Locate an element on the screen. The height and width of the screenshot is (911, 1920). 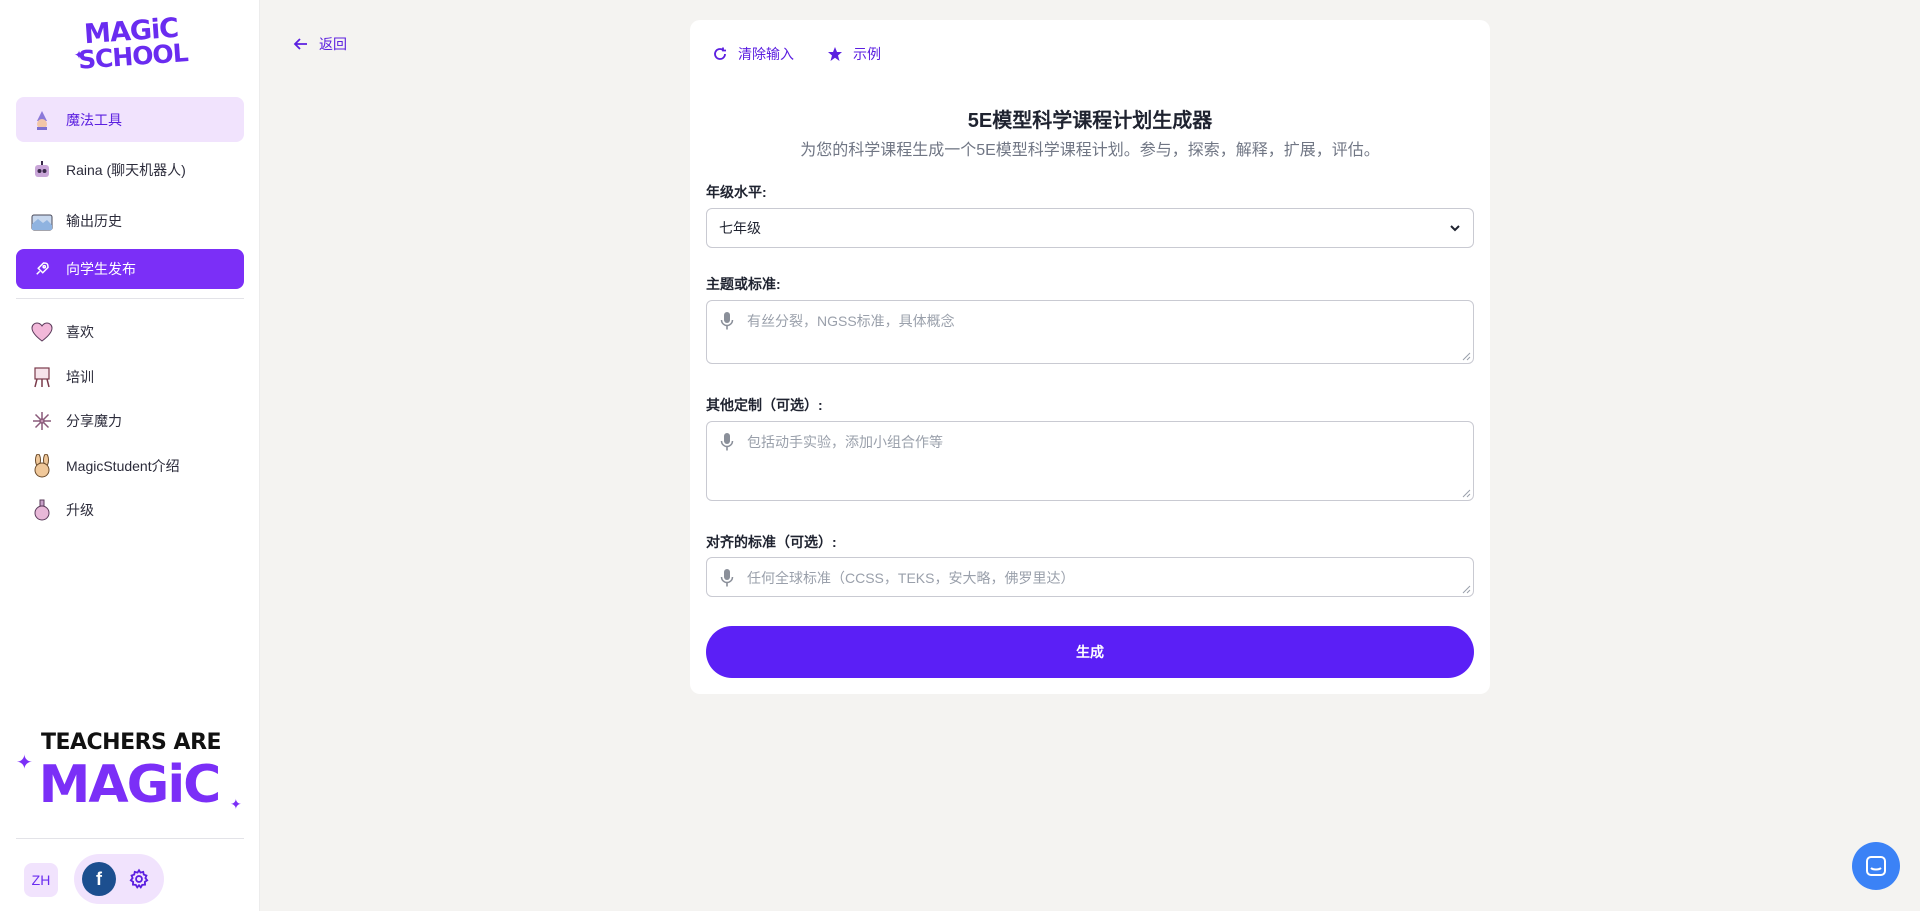
sidebar-footer-divider is located at coordinates (130, 838).